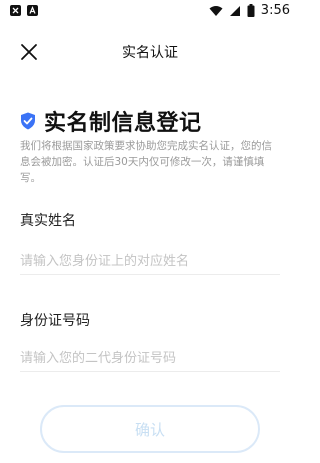  Describe the element at coordinates (24, 10) in the screenshot. I see `status-bar-notifications` at that location.